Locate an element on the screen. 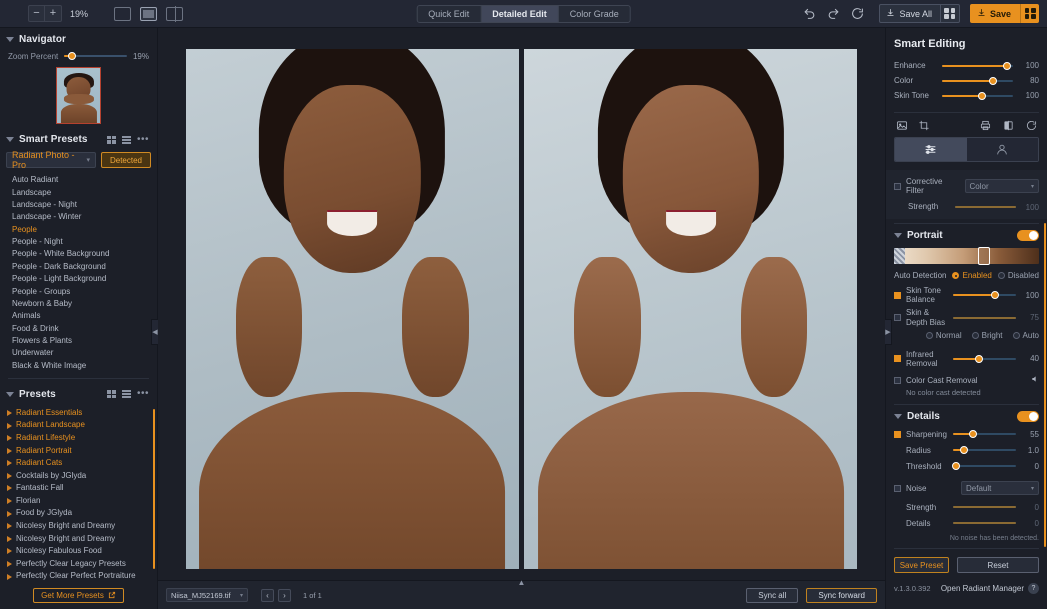 This screenshot has height=609, width=1047. corrective-strength-slider is located at coordinates (985, 207).